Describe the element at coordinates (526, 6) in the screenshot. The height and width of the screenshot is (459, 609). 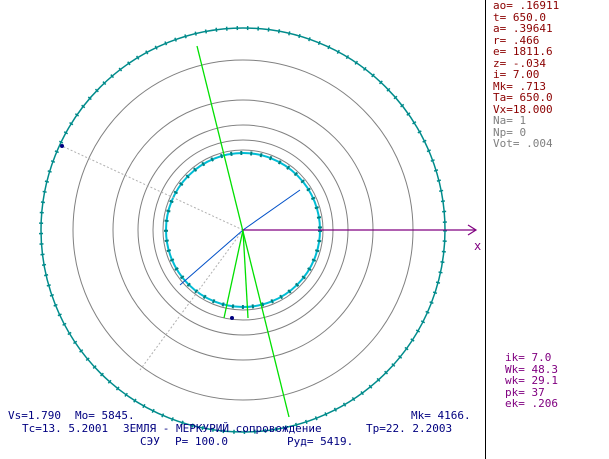
I see `param-line-0: ao= .16911` at that location.